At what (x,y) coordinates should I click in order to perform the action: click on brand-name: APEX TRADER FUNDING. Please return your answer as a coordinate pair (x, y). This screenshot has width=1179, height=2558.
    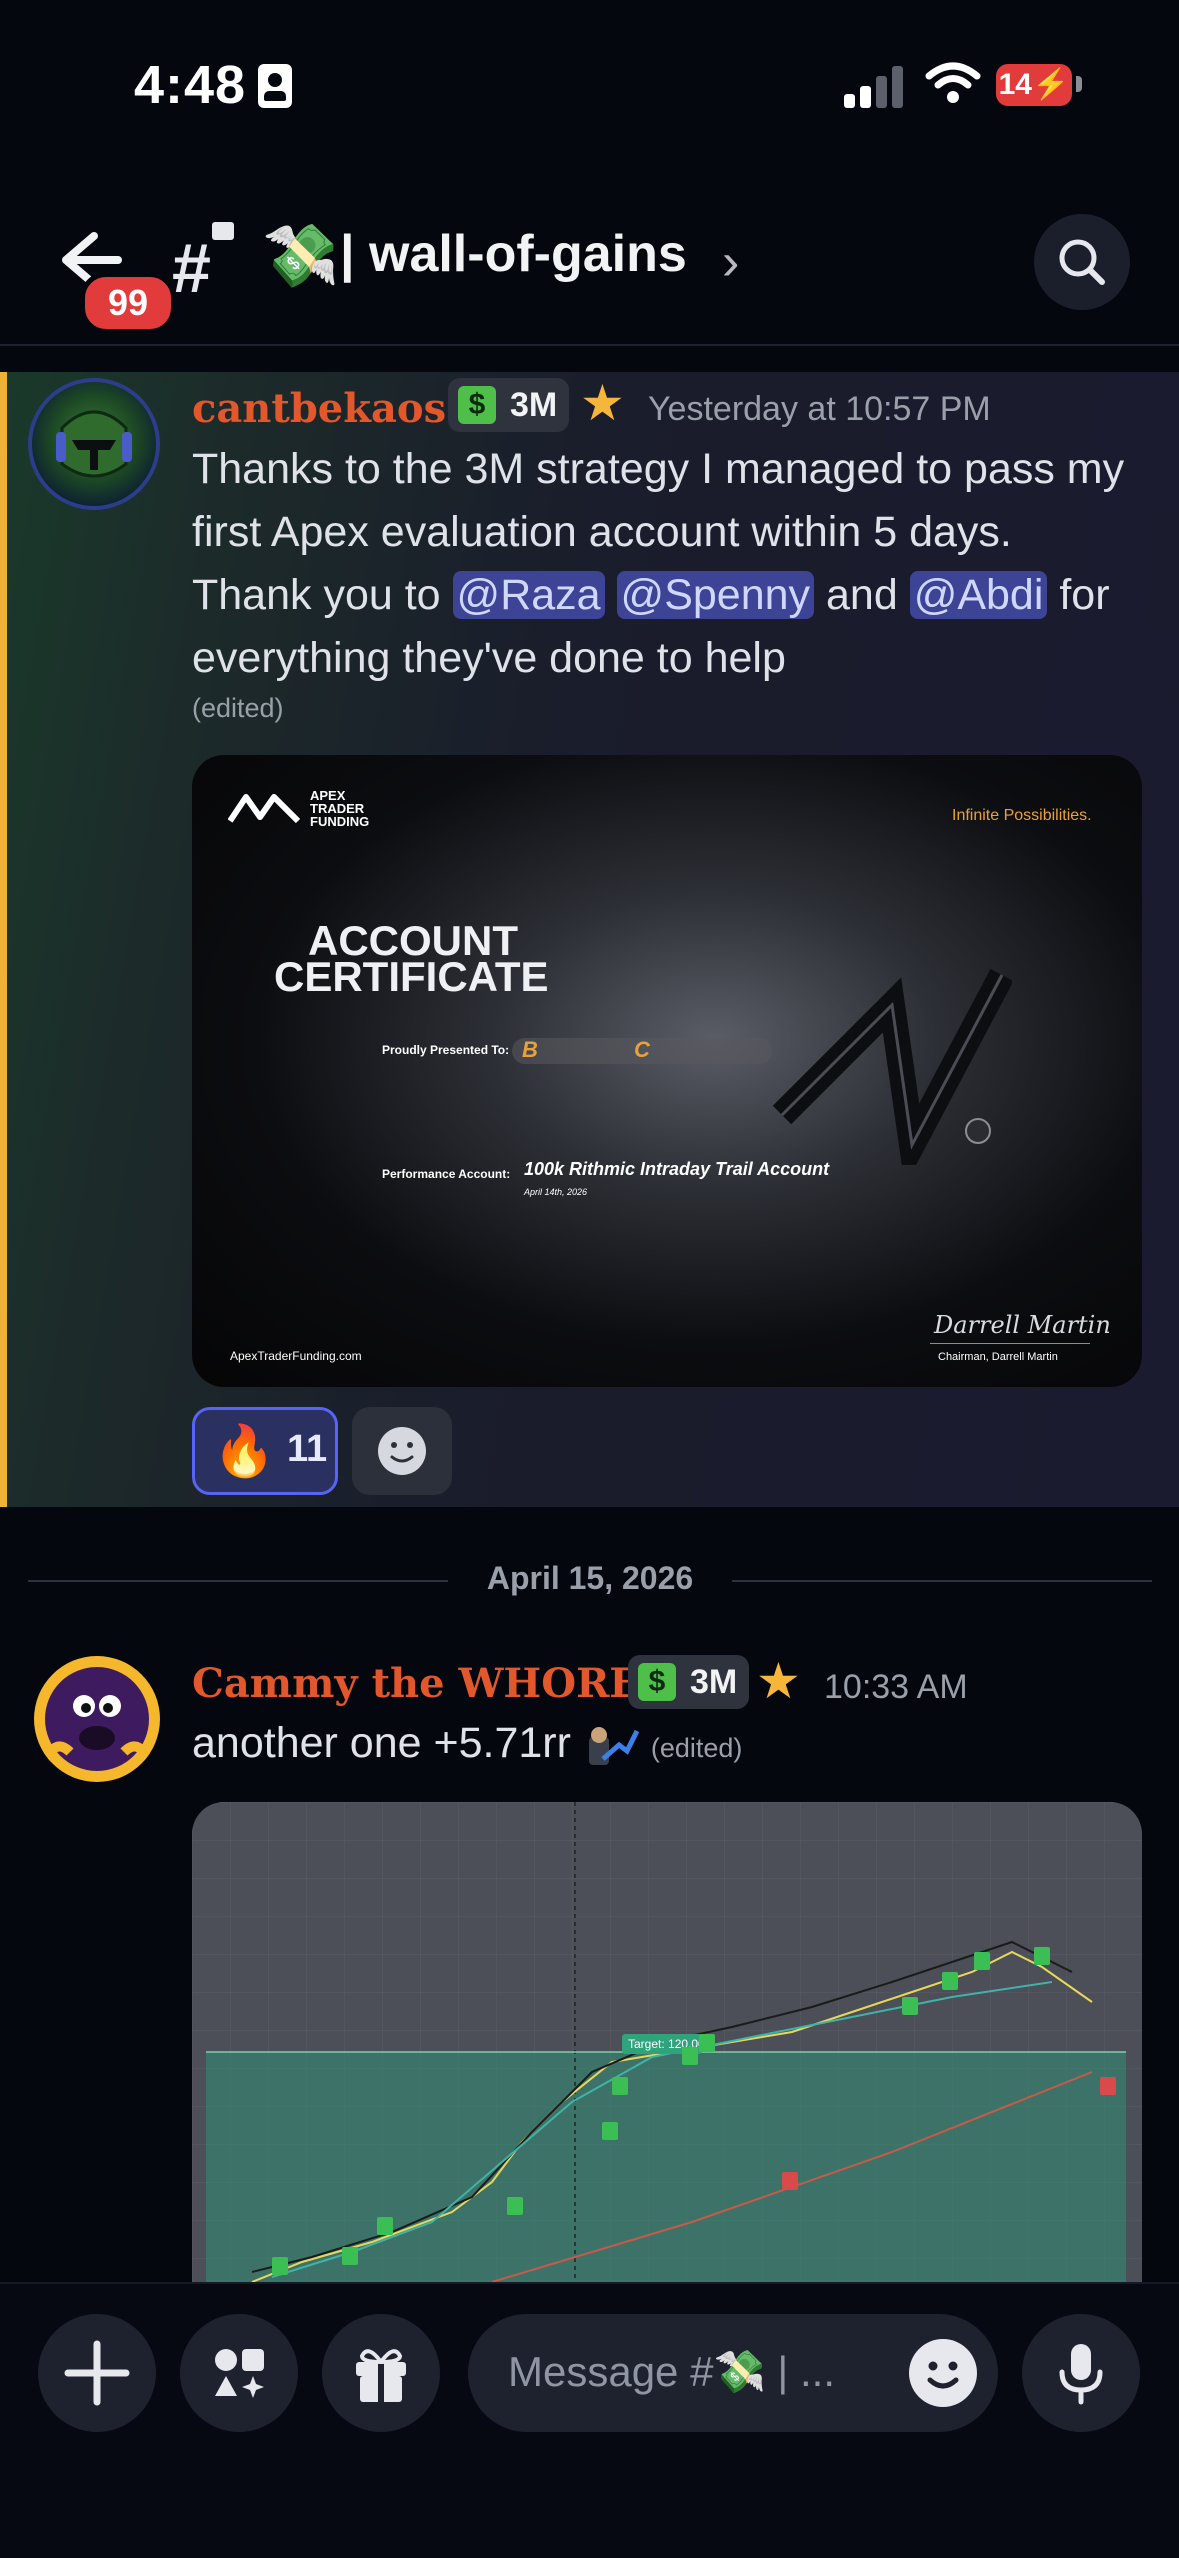
    Looking at the image, I should click on (340, 808).